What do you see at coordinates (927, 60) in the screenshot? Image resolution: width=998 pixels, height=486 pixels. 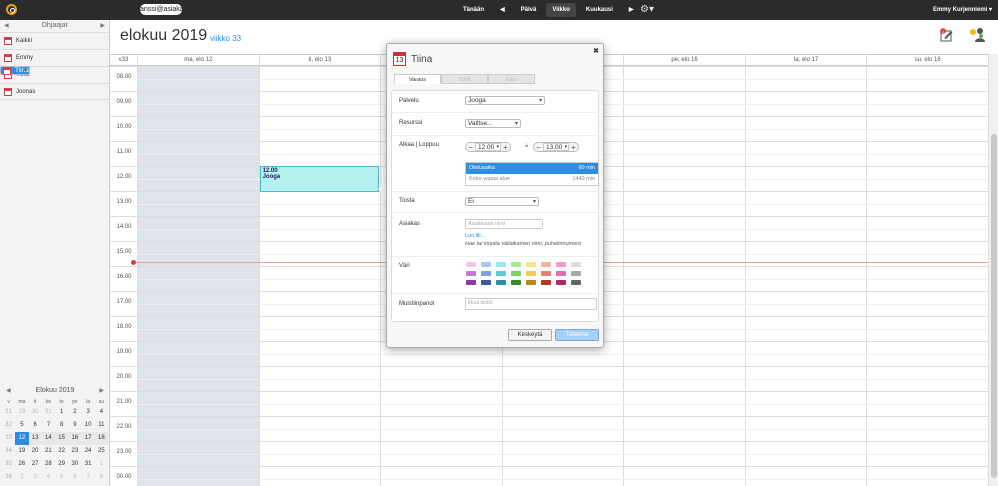 I see `day-header: su, elo 18` at bounding box center [927, 60].